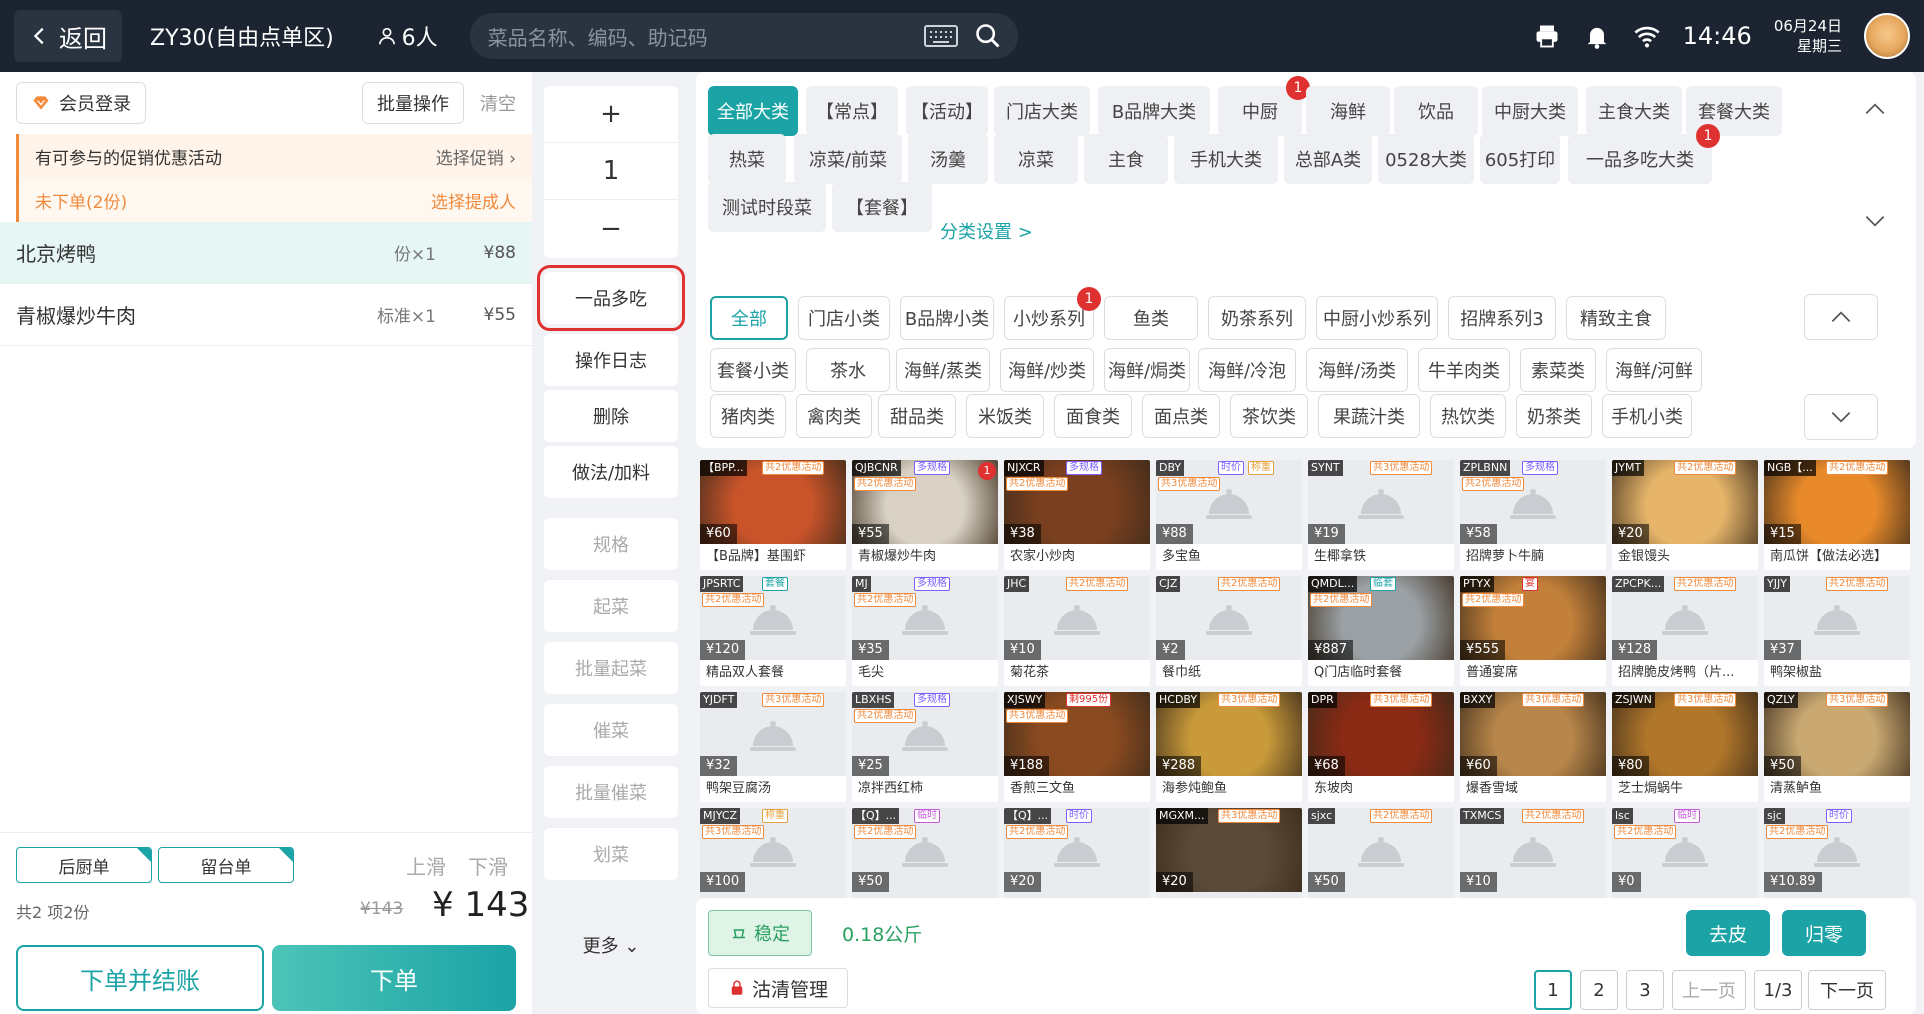  What do you see at coordinates (1647, 416) in the screenshot?
I see `subcategory-chip: 手机小类` at bounding box center [1647, 416].